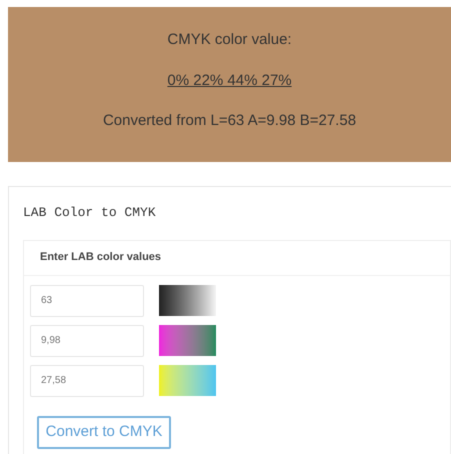 The image size is (451, 454). Describe the element at coordinates (87, 380) in the screenshot. I see `lab-value-field: 27,58` at that location.